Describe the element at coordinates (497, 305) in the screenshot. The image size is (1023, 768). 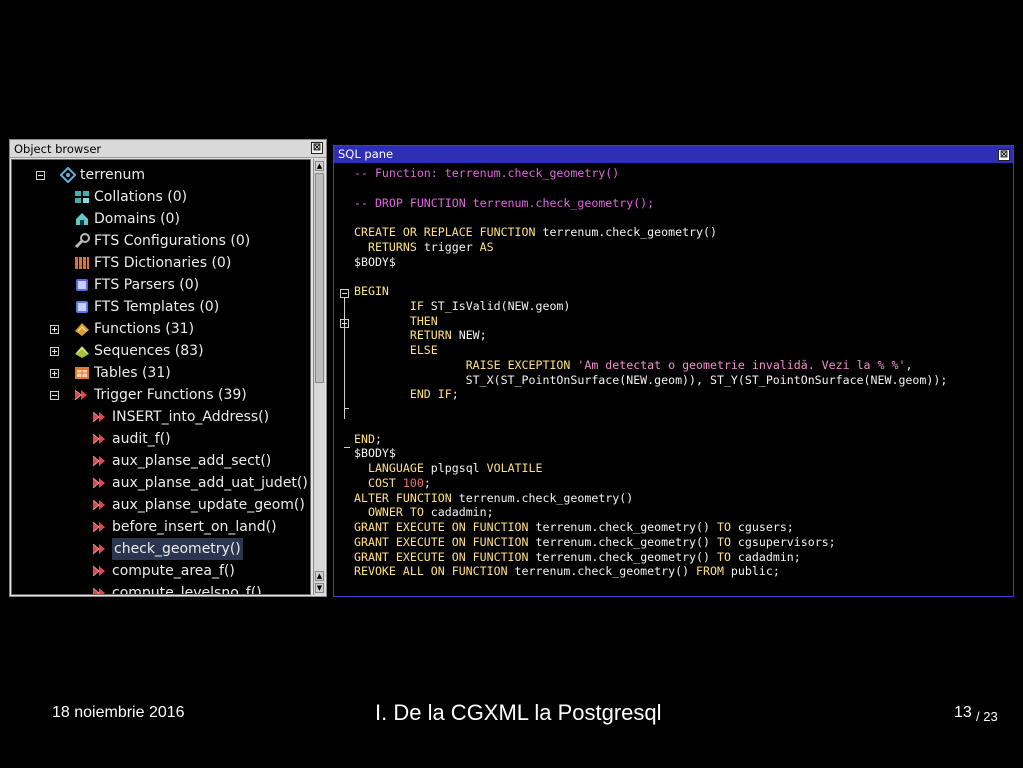
I see `code-token: ST_IsValid(NEW.geom)` at that location.